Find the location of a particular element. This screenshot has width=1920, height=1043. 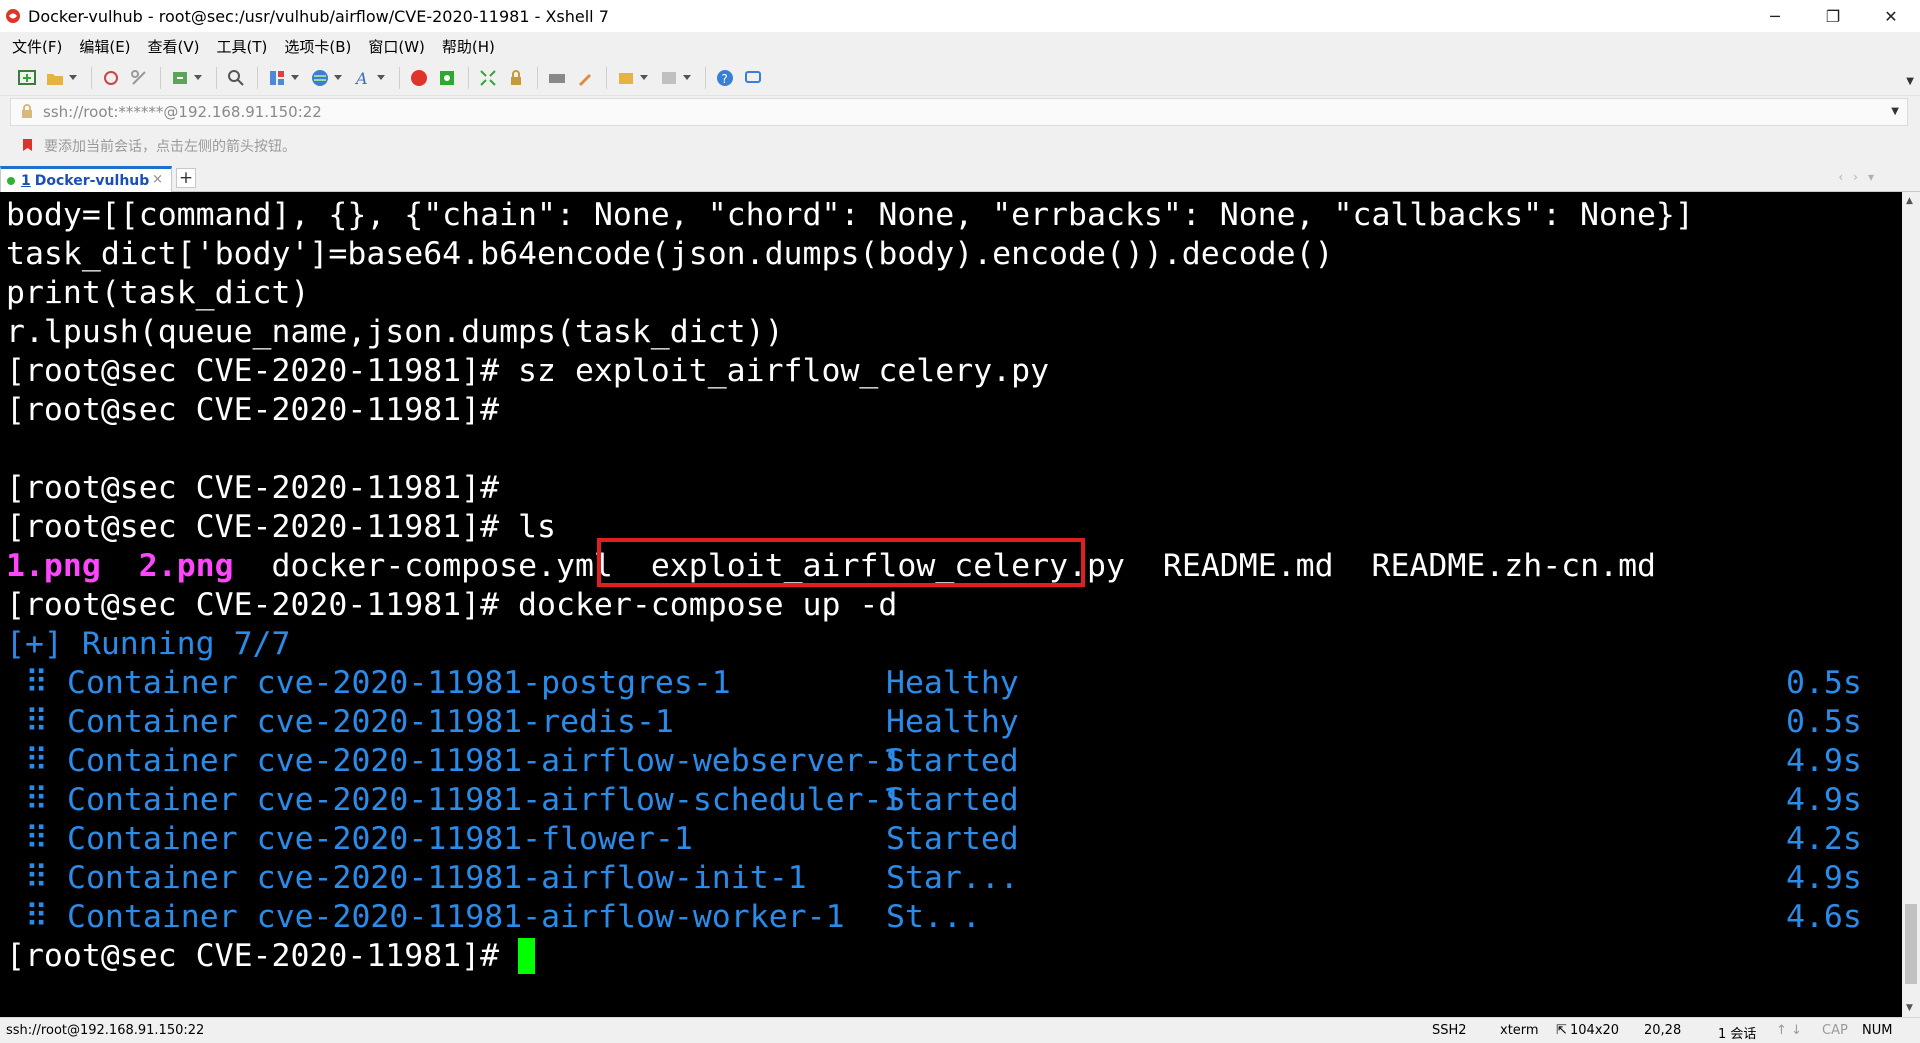

status-connection: ssh://root@192.168.91.150:22 is located at coordinates (105, 1030).